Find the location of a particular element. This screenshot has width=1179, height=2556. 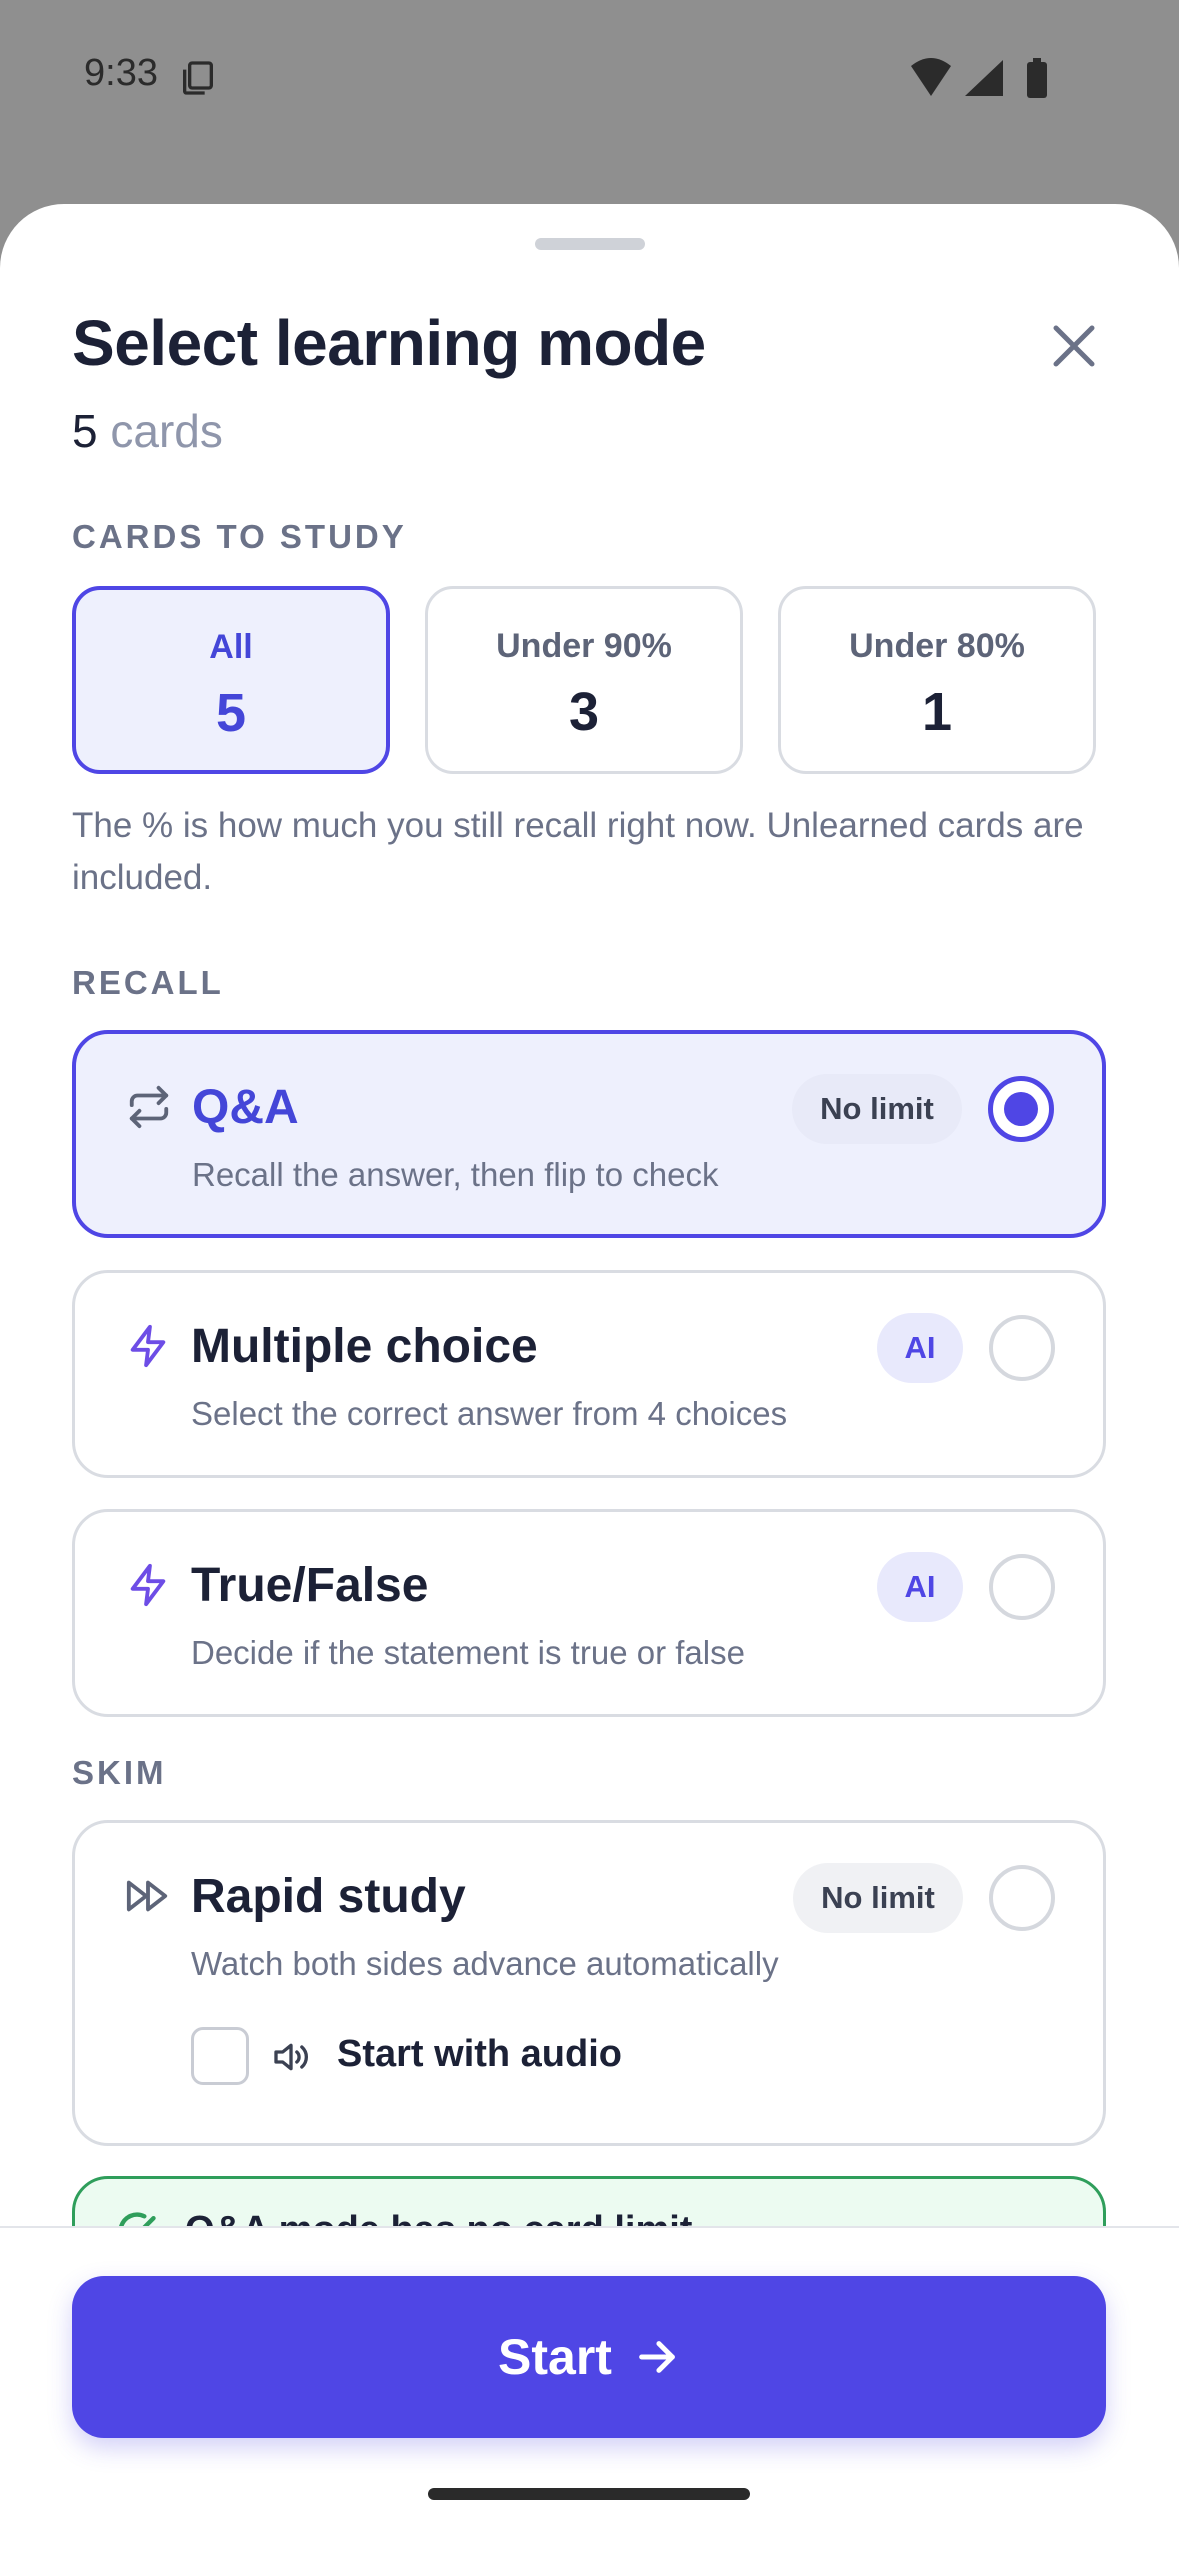

start-button: Start is located at coordinates (589, 2357).